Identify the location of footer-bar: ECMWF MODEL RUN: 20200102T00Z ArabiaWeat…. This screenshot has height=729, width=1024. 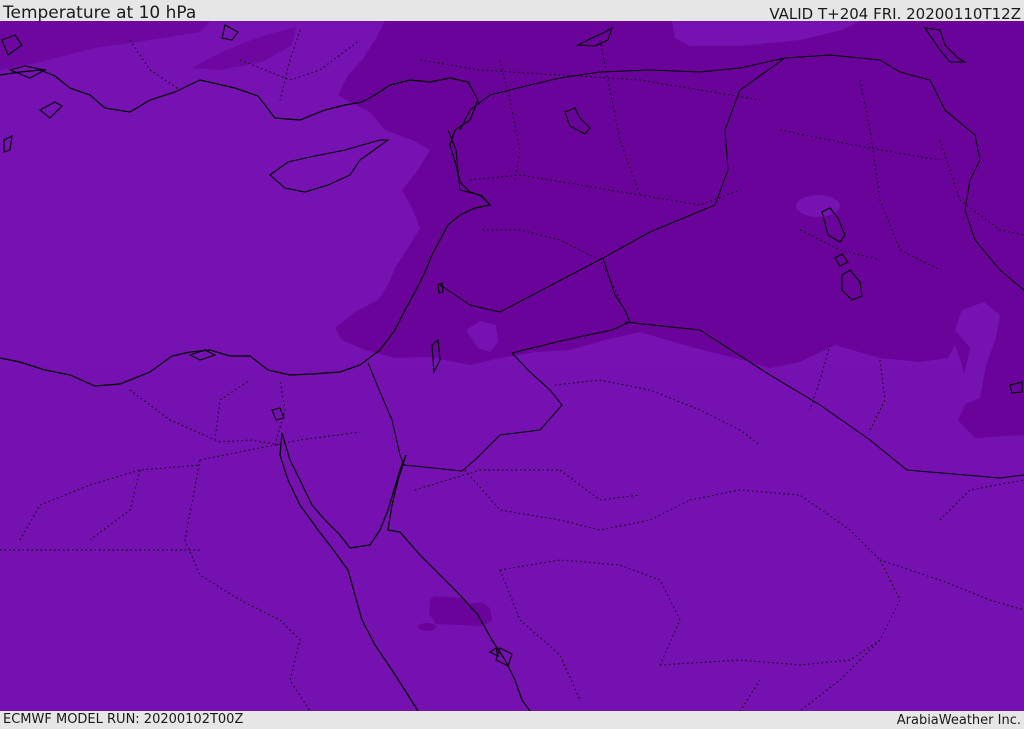
(512, 720).